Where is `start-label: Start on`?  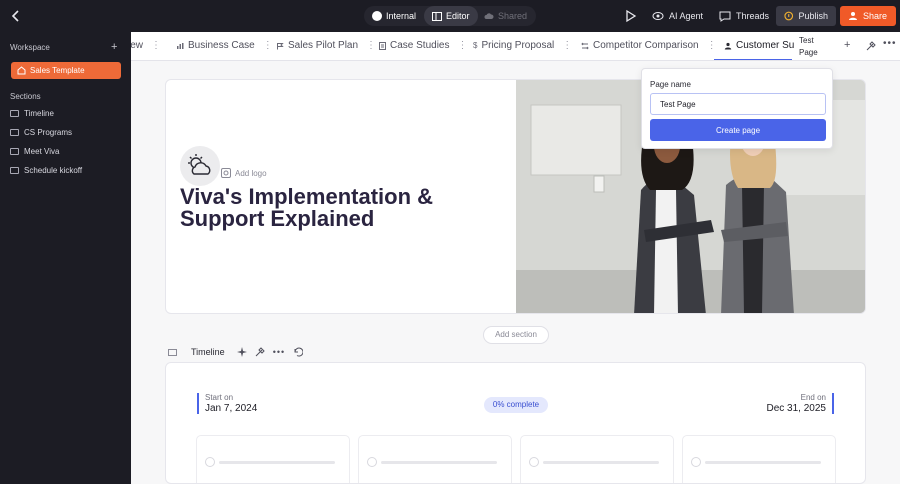 start-label: Start on is located at coordinates (219, 397).